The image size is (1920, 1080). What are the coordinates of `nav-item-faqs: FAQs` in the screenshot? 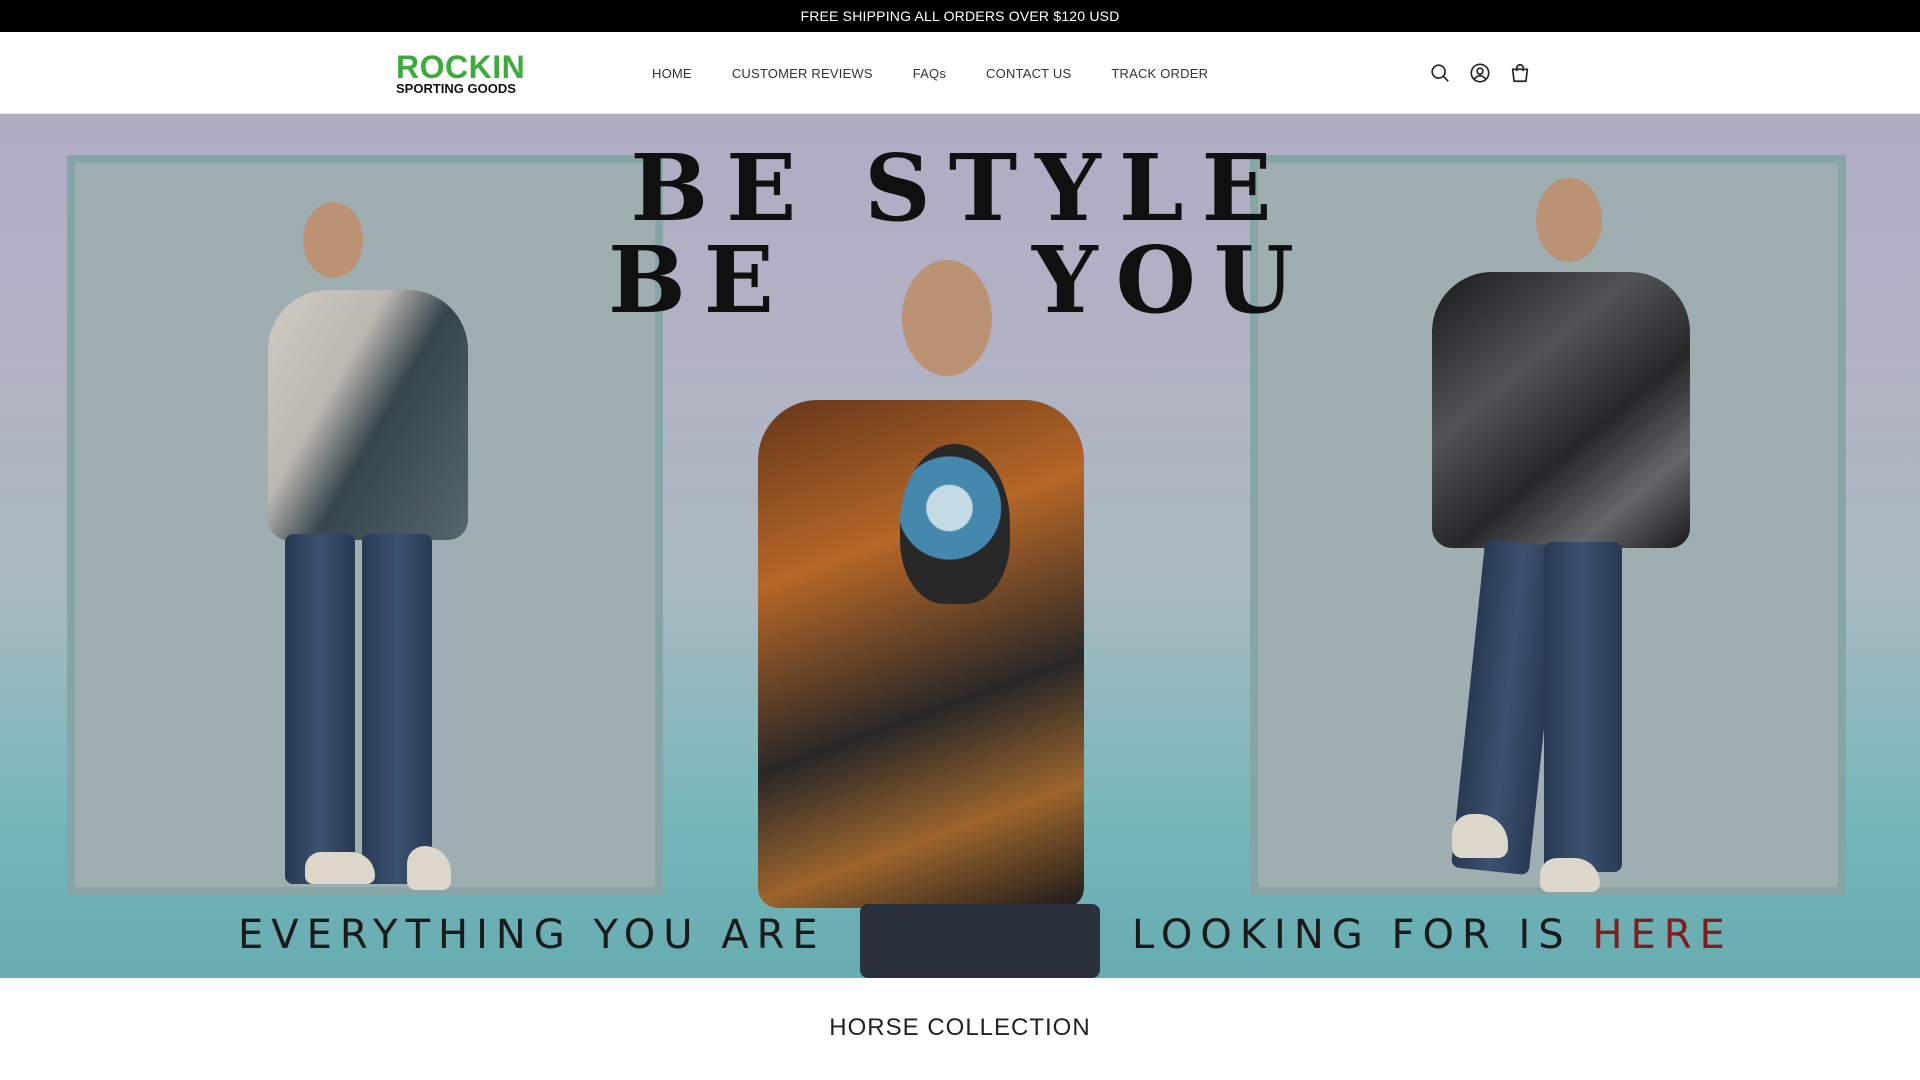 It's located at (929, 73).